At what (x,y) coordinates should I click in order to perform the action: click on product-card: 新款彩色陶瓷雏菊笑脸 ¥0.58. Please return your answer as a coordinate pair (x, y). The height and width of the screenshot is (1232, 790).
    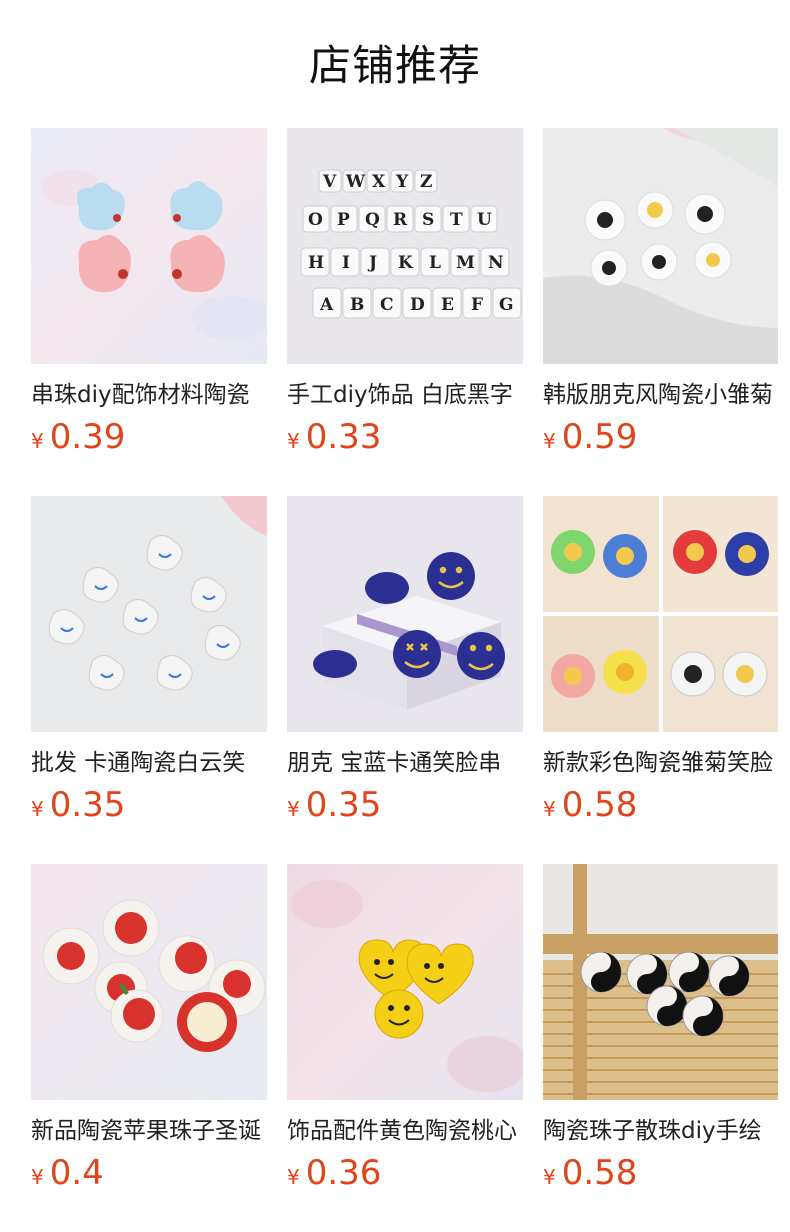
    Looking at the image, I should click on (661, 680).